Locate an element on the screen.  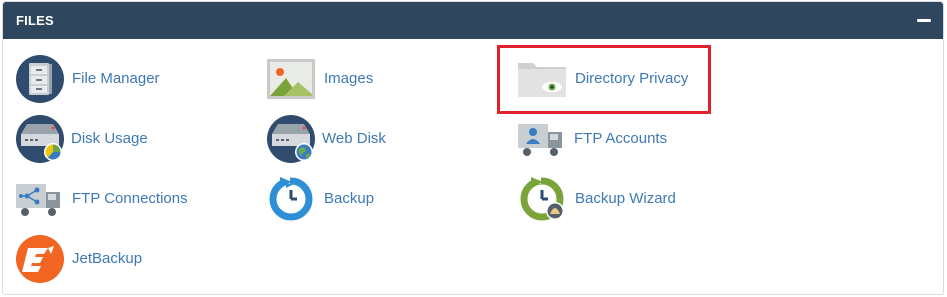
image-icon is located at coordinates (291, 79).